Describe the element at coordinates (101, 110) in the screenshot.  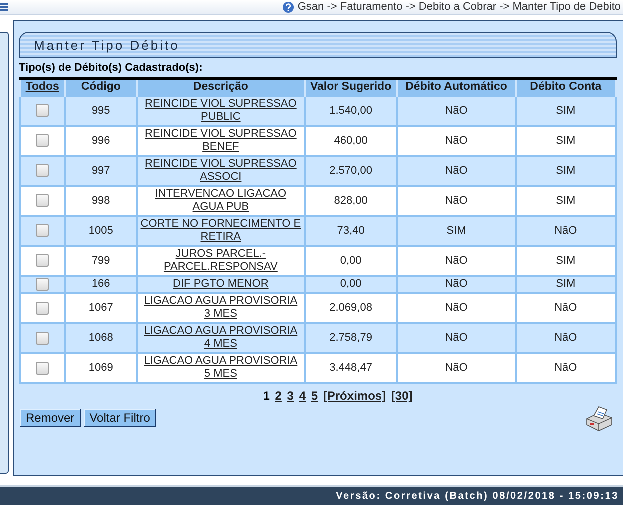
I see `code-cell: 995` at that location.